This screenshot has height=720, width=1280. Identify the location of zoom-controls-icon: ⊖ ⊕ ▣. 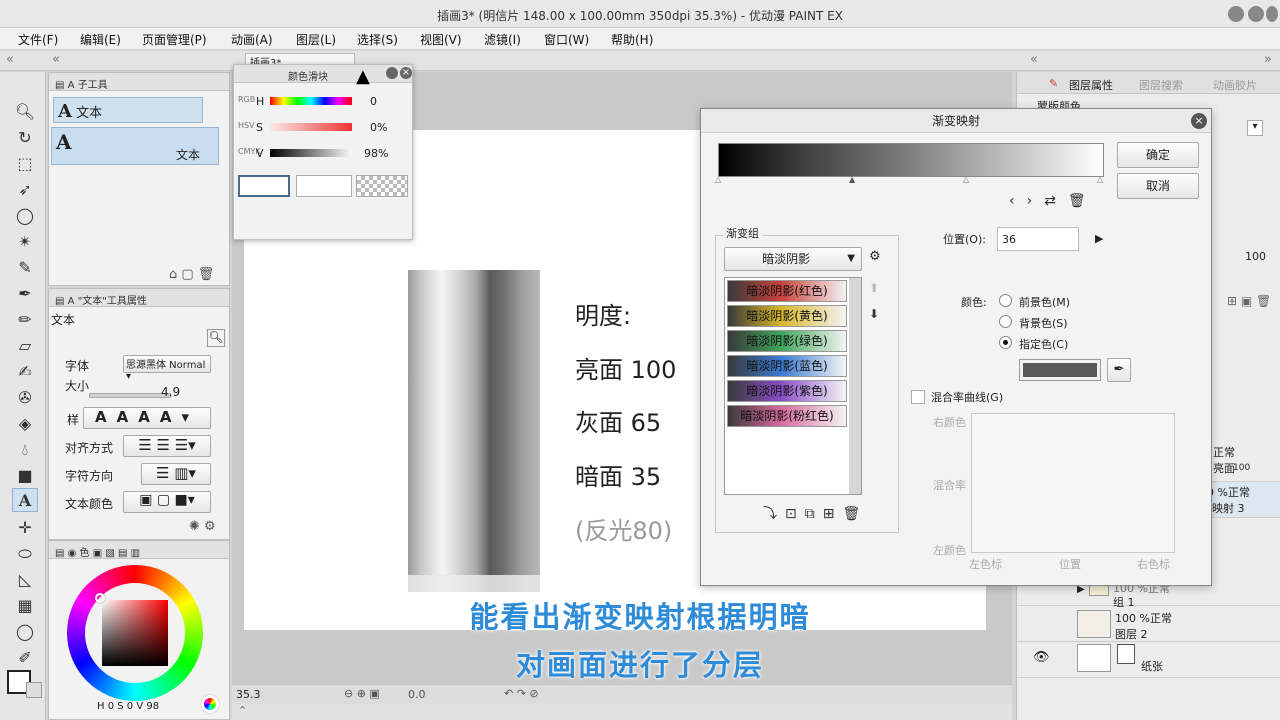
(362, 693).